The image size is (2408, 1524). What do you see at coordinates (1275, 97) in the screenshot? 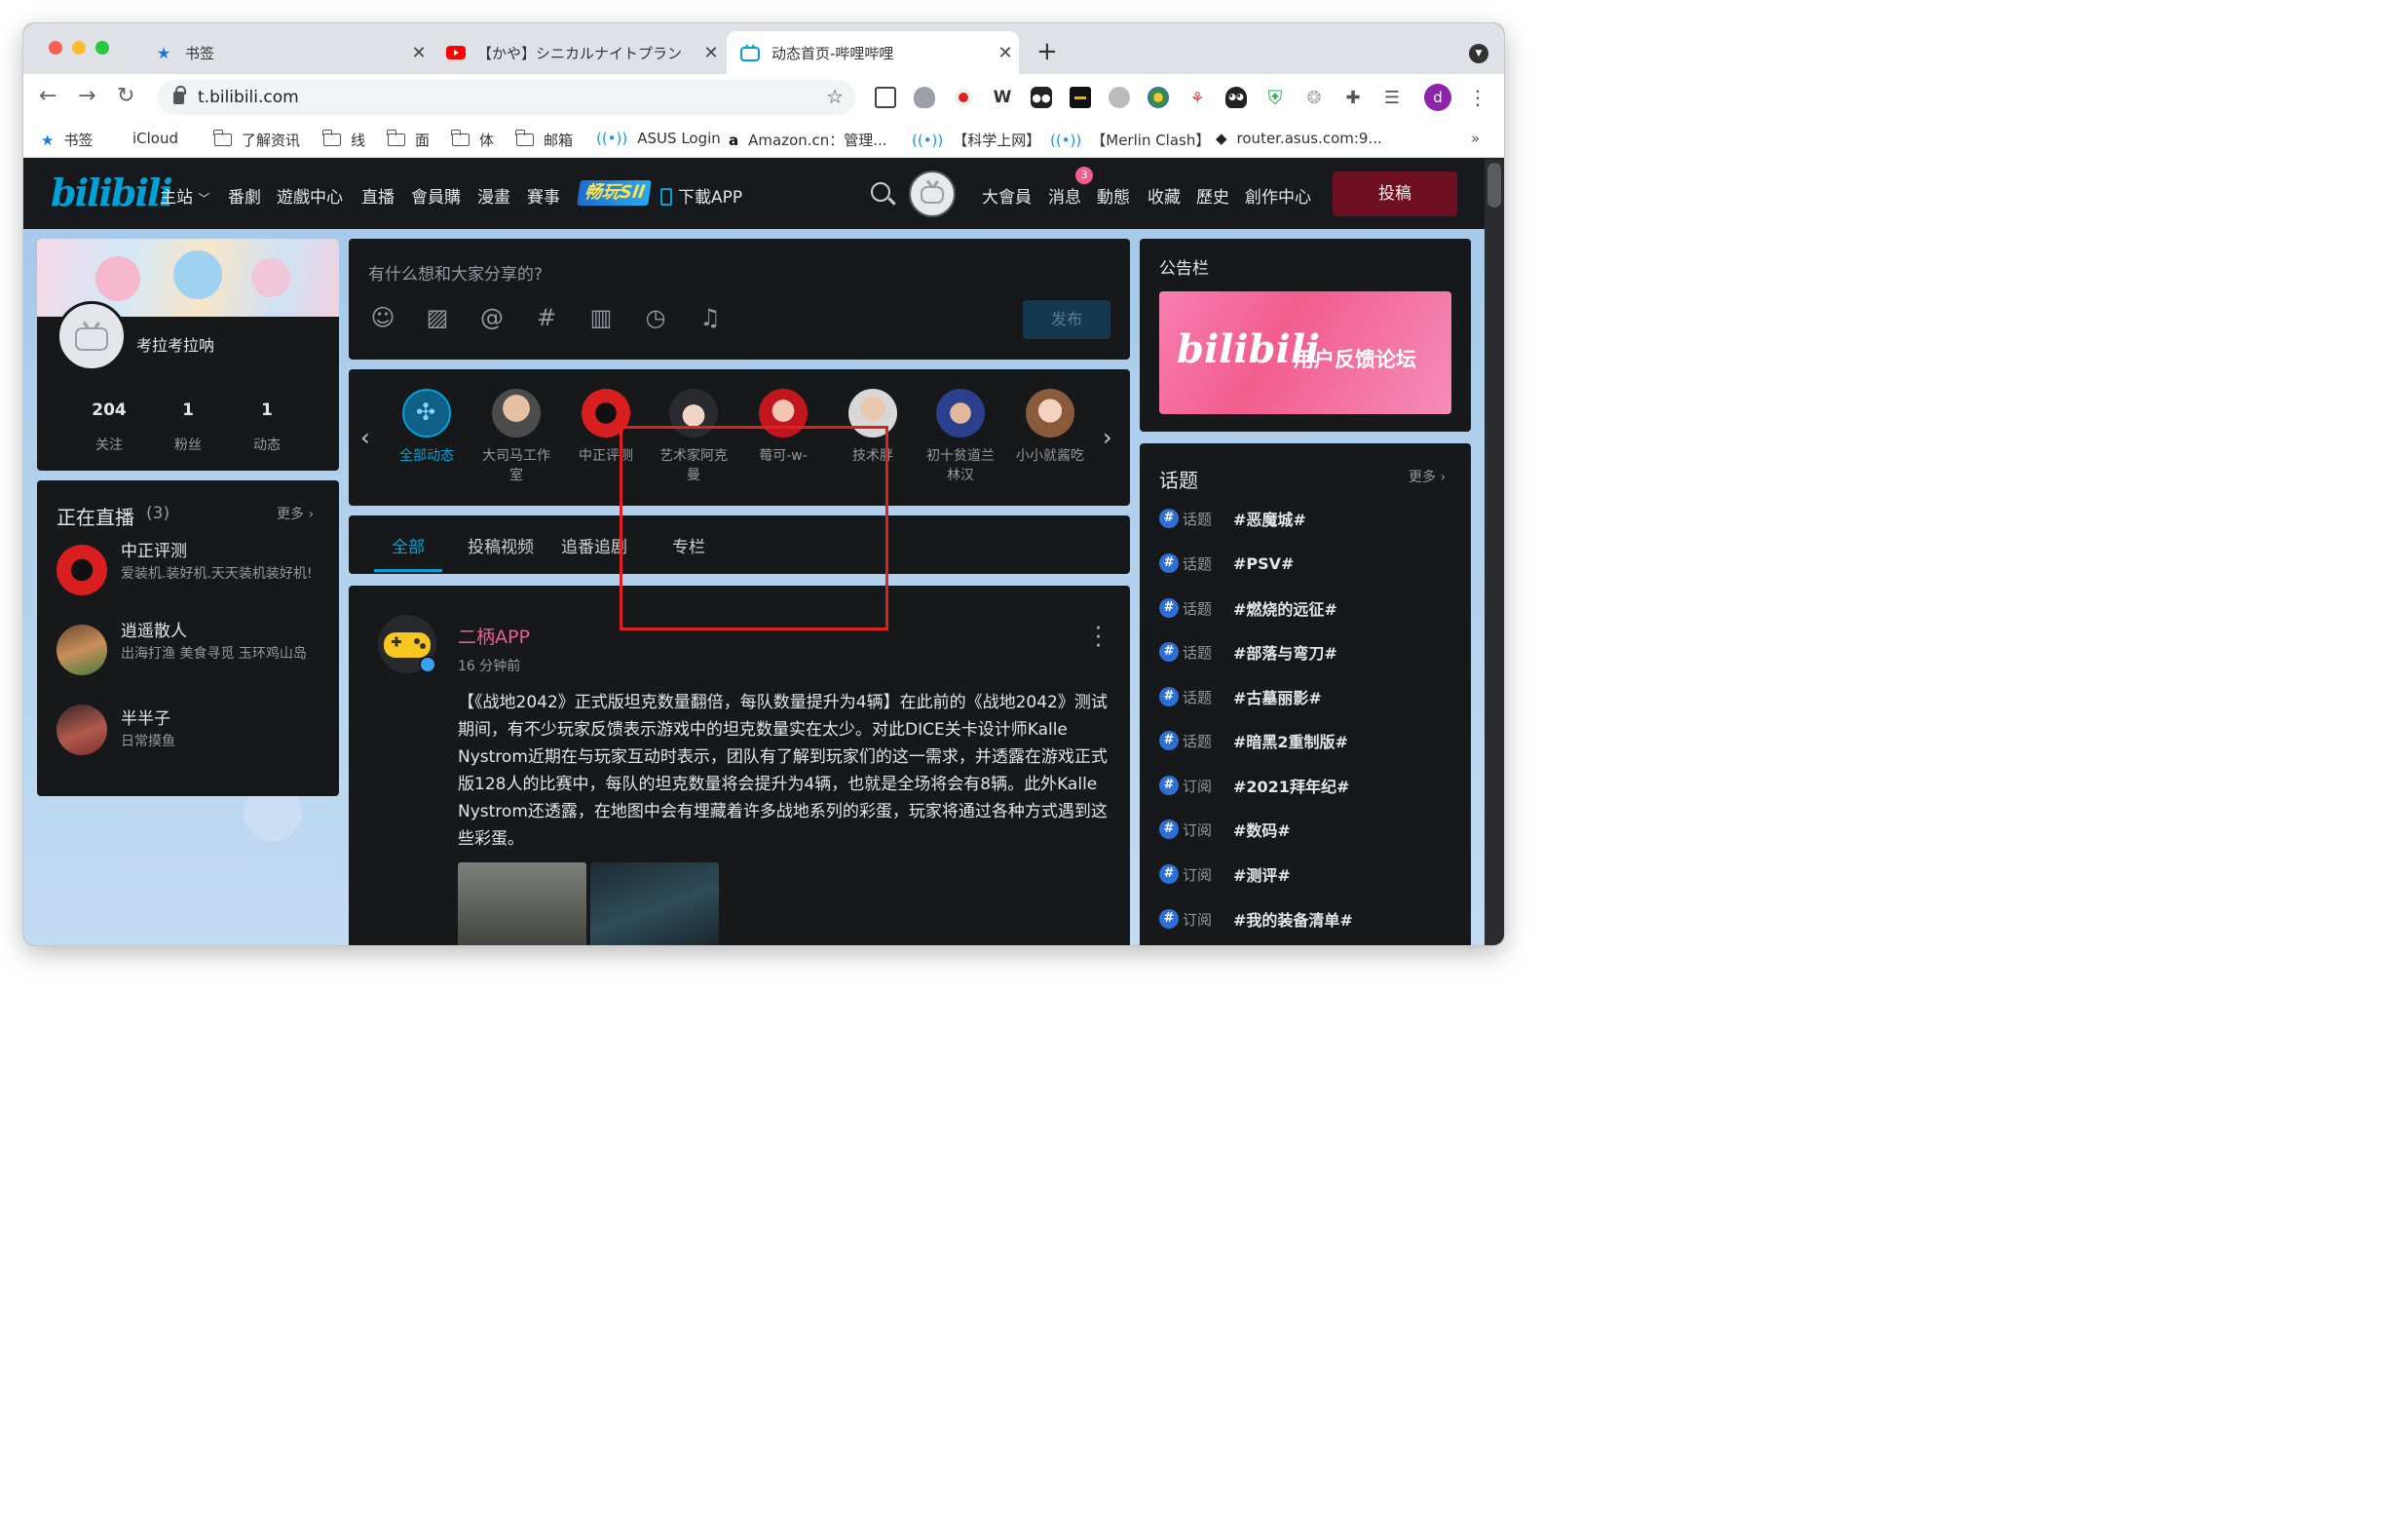
I see `adguard-shield-icon: ⛨` at bounding box center [1275, 97].